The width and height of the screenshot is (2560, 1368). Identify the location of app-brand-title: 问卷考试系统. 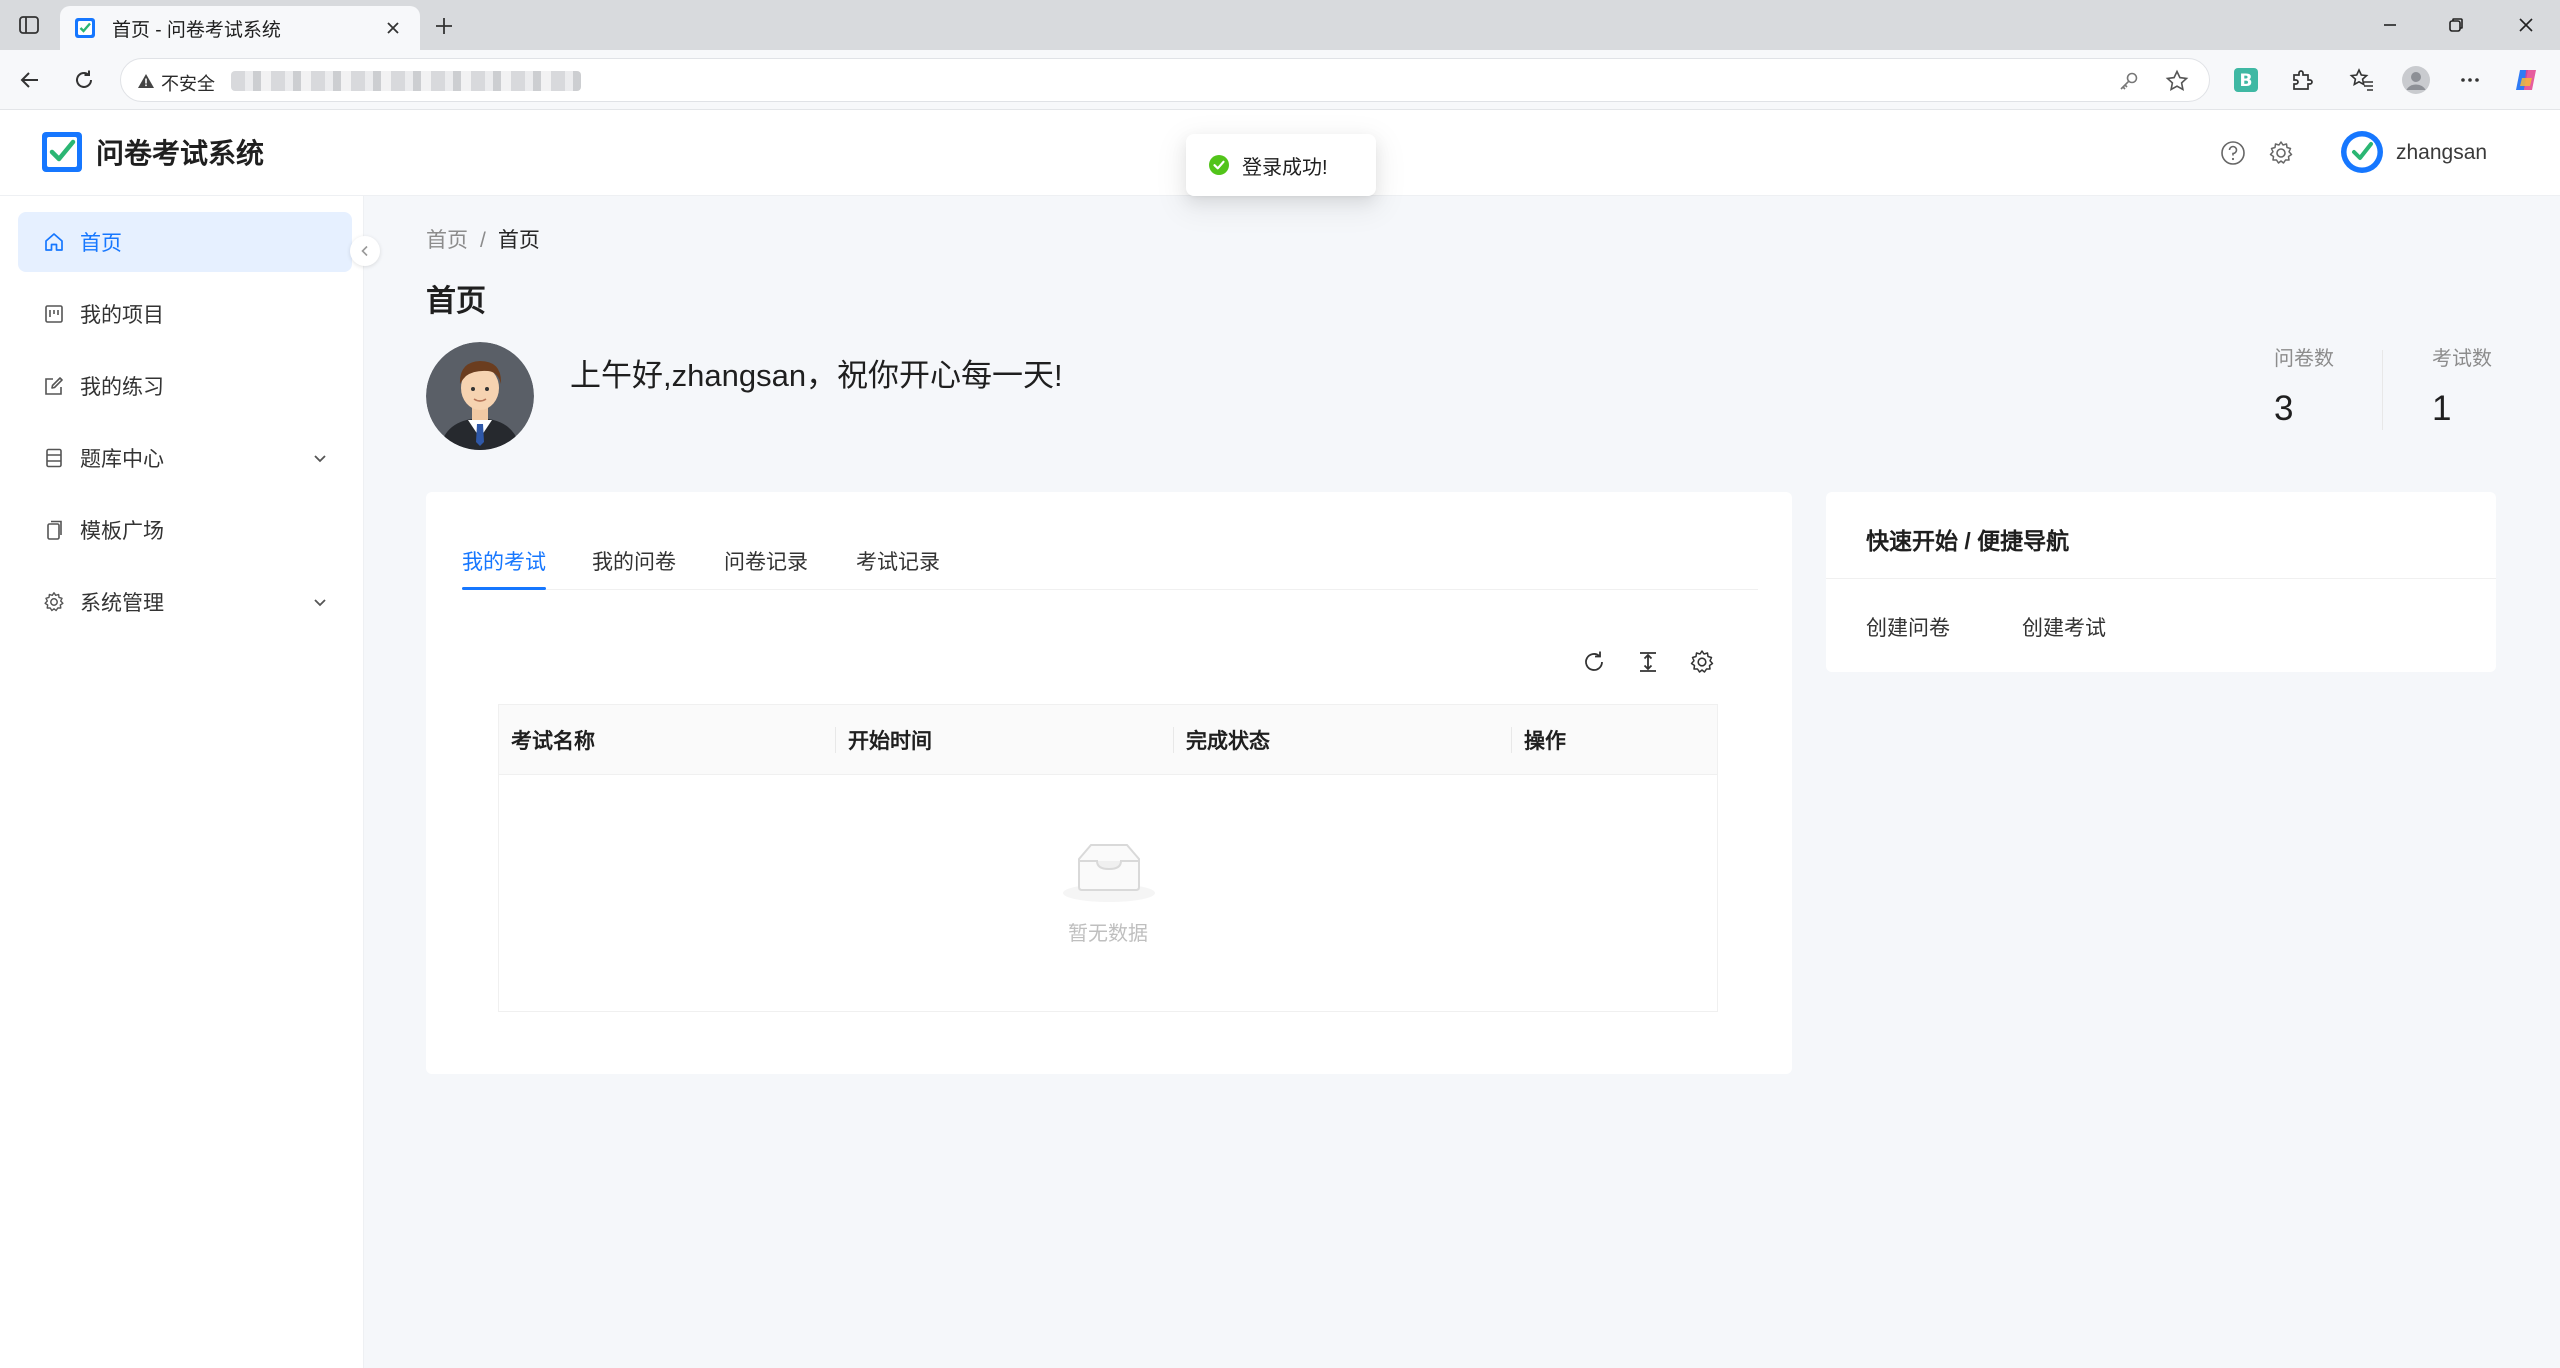
(180, 153).